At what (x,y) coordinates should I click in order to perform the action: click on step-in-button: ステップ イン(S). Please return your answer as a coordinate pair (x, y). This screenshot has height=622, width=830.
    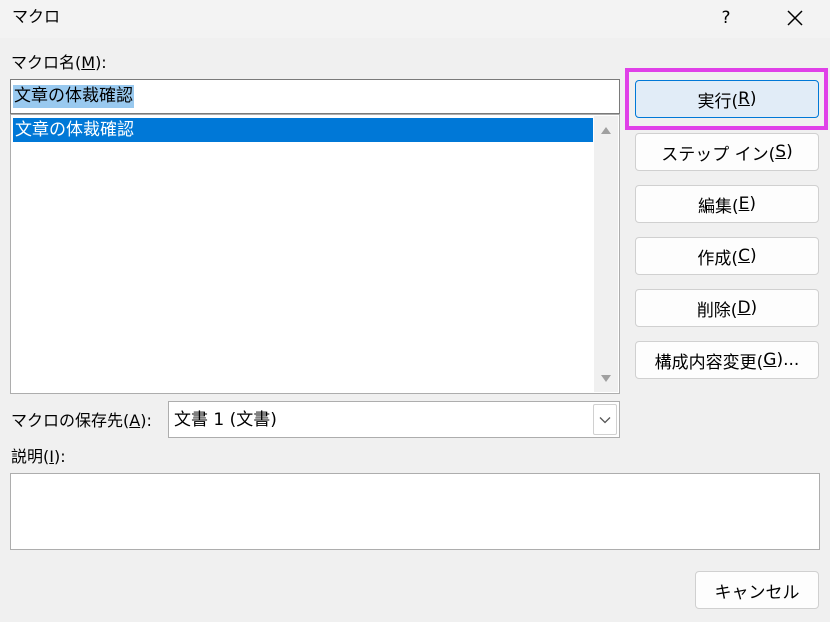
    Looking at the image, I should click on (727, 152).